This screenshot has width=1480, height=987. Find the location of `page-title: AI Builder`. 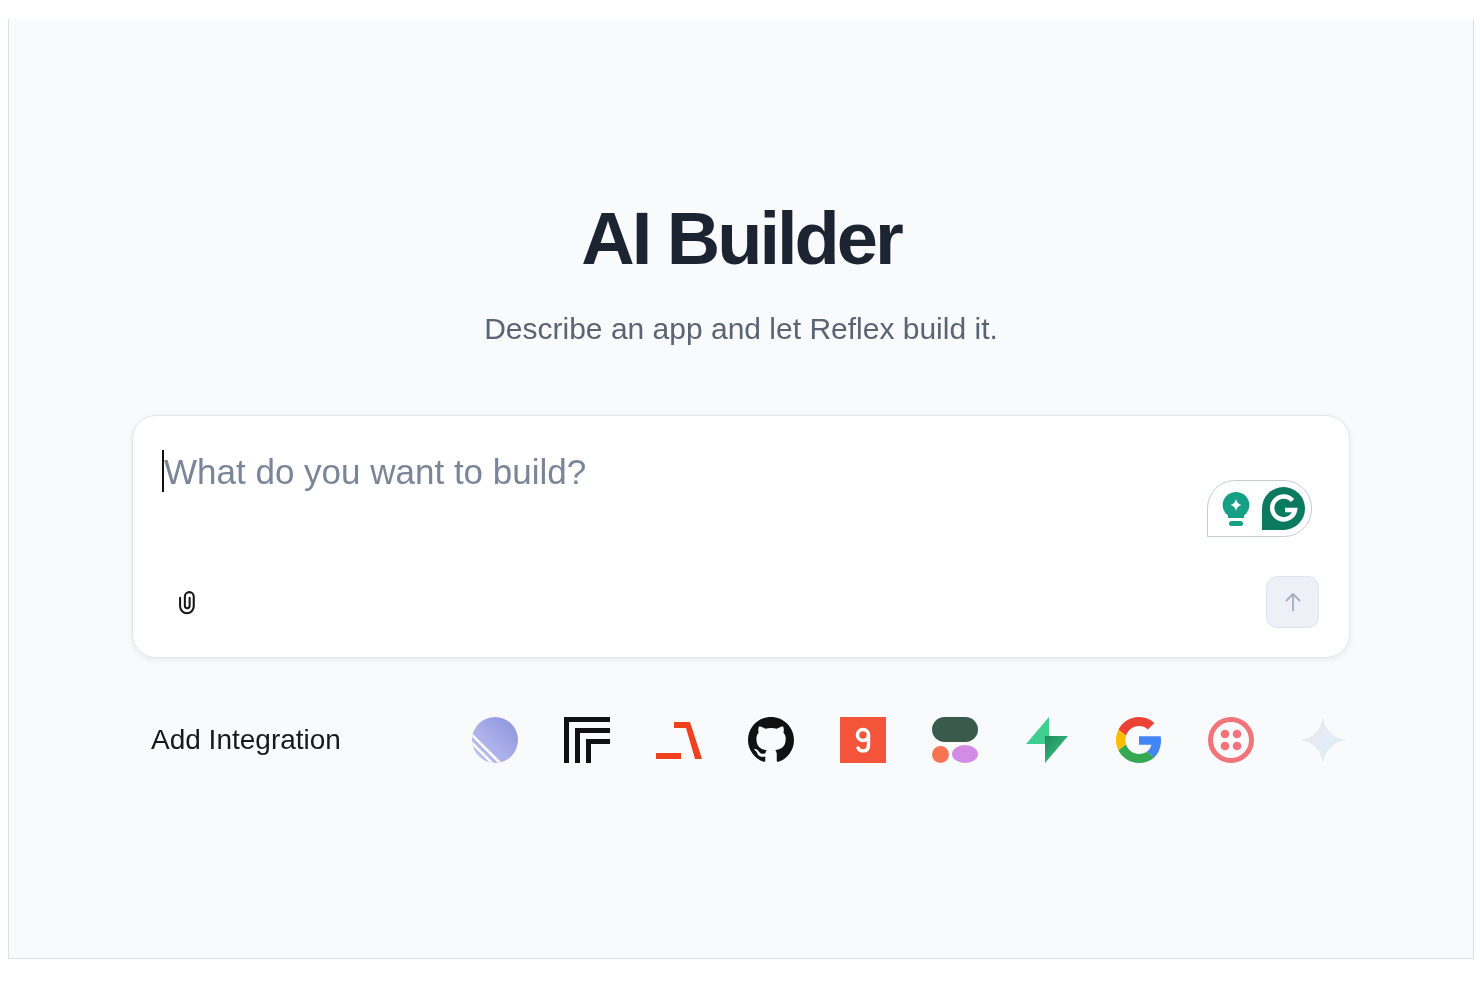

page-title: AI Builder is located at coordinates (741, 239).